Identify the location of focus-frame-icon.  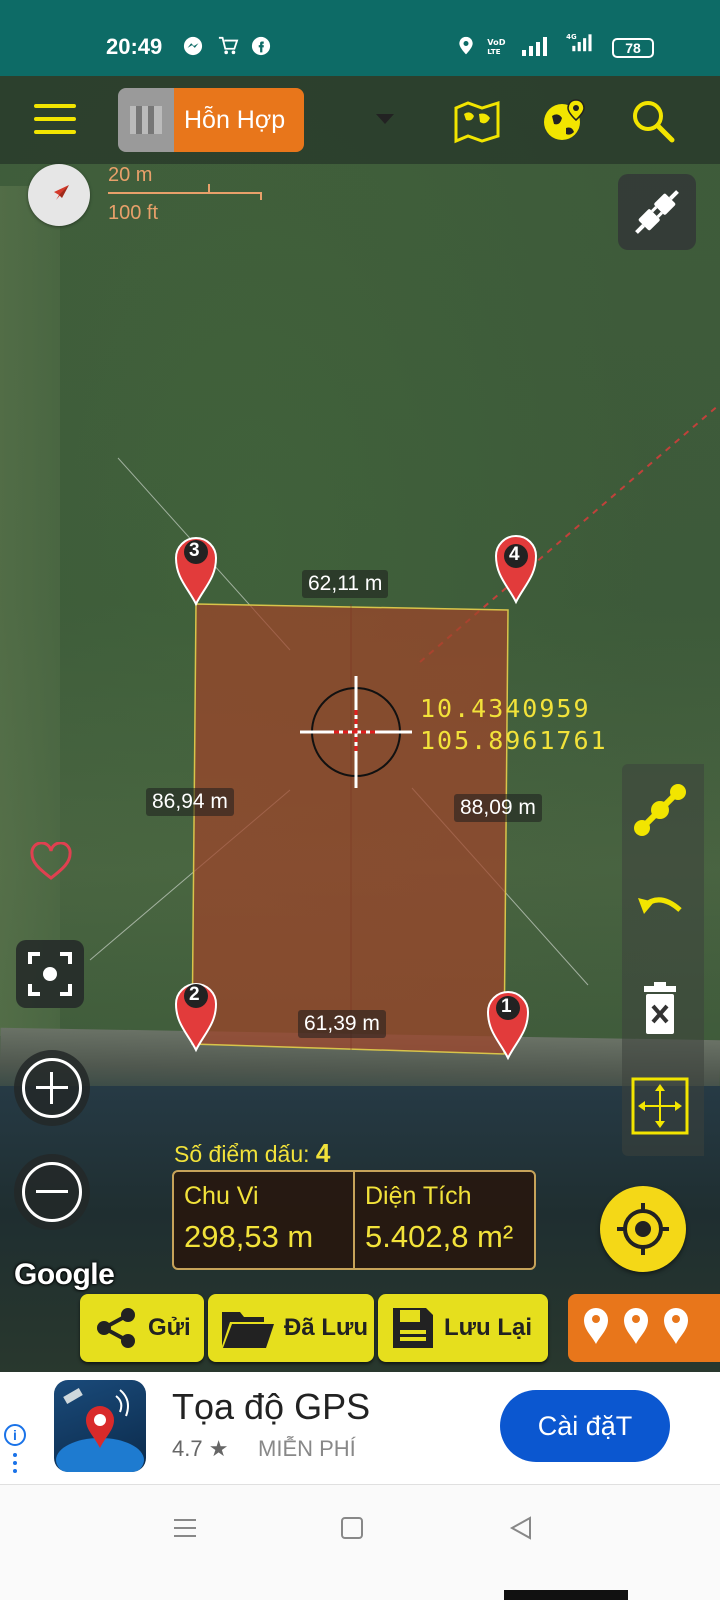
(50, 974).